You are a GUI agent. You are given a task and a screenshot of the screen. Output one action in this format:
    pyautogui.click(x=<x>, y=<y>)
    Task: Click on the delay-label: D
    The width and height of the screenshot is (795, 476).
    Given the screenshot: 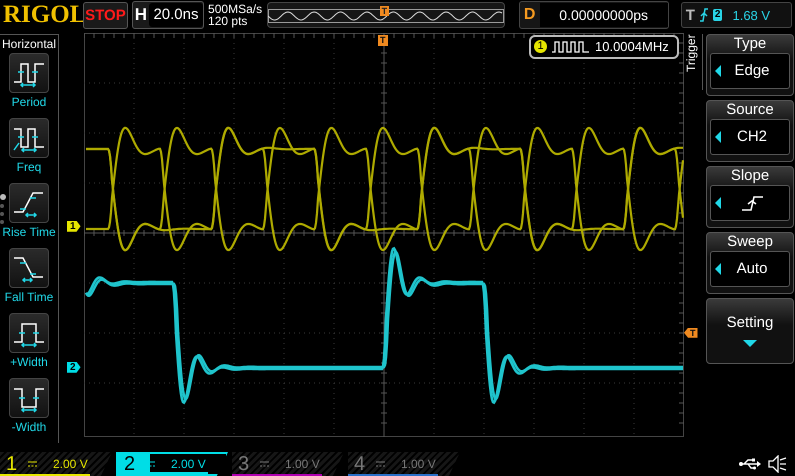 What is the action you would take?
    pyautogui.click(x=529, y=15)
    